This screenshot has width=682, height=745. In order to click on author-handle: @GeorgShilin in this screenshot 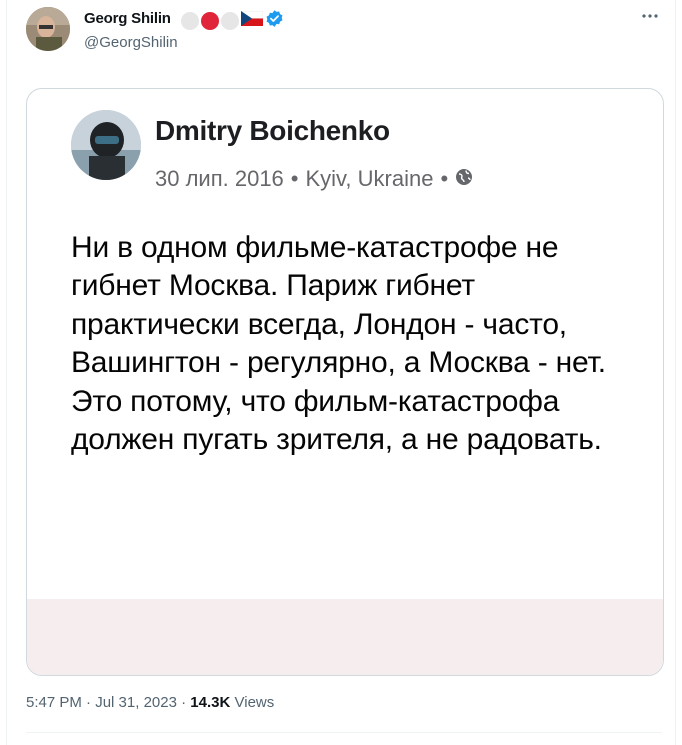, I will do `click(131, 42)`.